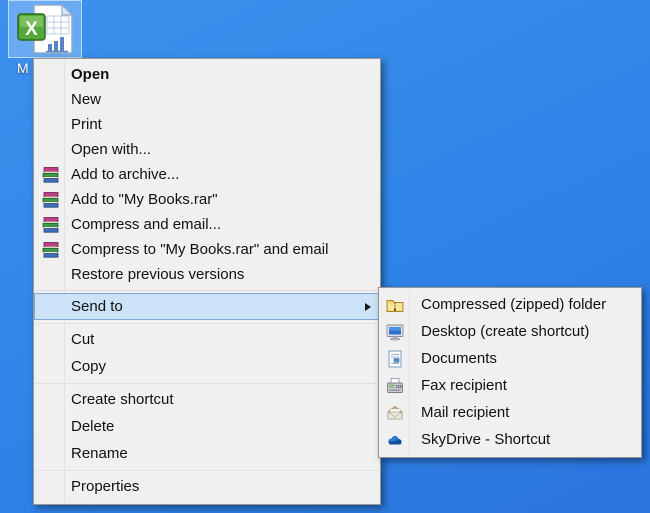  What do you see at coordinates (514, 304) in the screenshot?
I see `submenu-item-label: Compressed (zipped) folder` at bounding box center [514, 304].